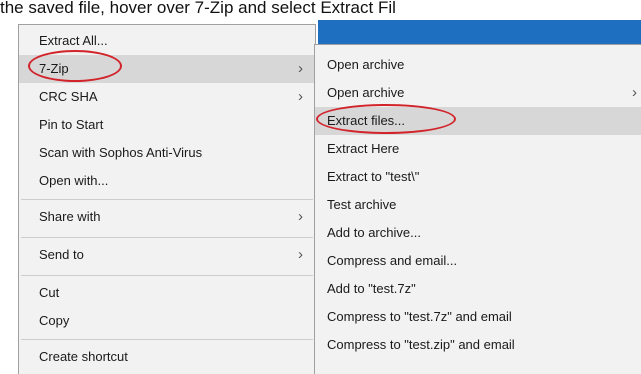  Describe the element at coordinates (54, 320) in the screenshot. I see `menu-item-label: Copy` at that location.